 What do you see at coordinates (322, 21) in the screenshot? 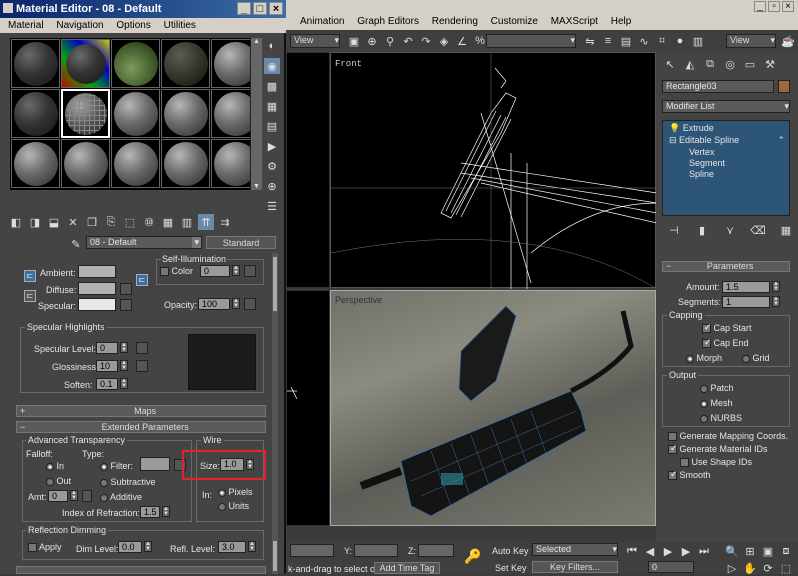
I see `menu-animation: Animation` at bounding box center [322, 21].